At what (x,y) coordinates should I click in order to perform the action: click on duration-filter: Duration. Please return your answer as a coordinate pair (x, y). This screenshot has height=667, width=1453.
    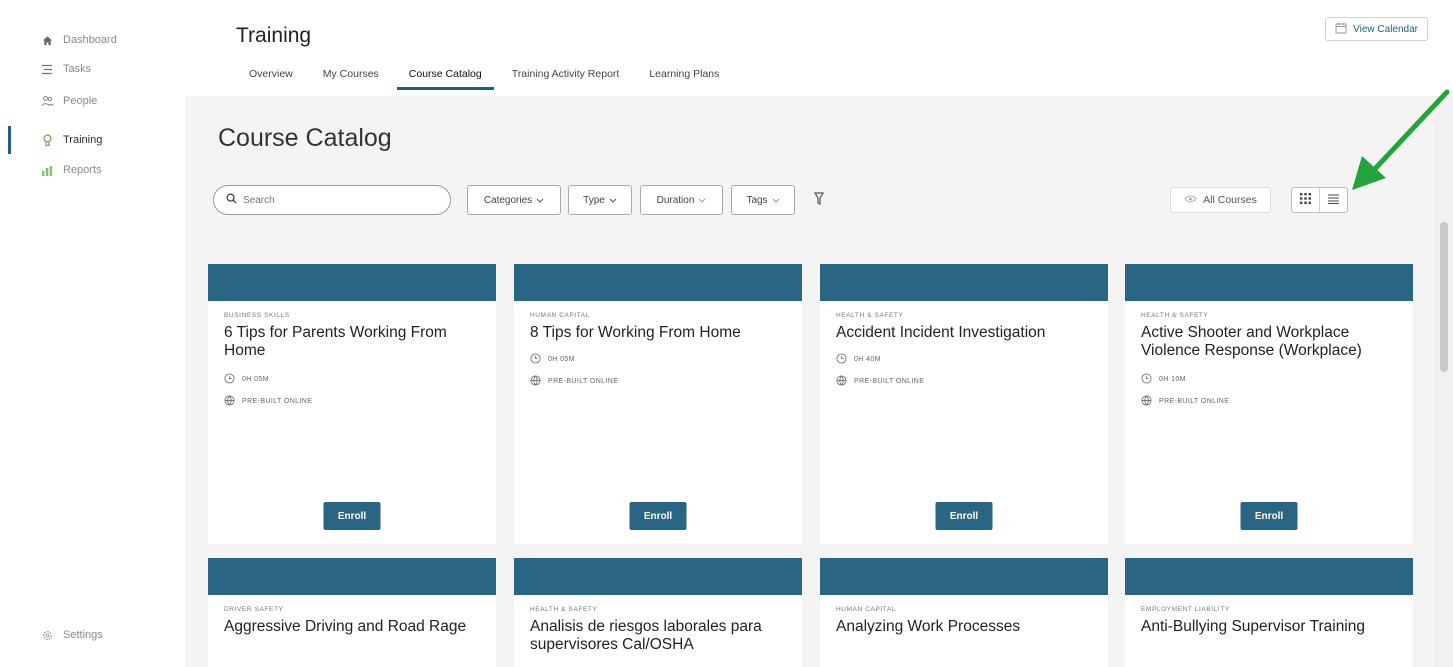
    Looking at the image, I should click on (681, 200).